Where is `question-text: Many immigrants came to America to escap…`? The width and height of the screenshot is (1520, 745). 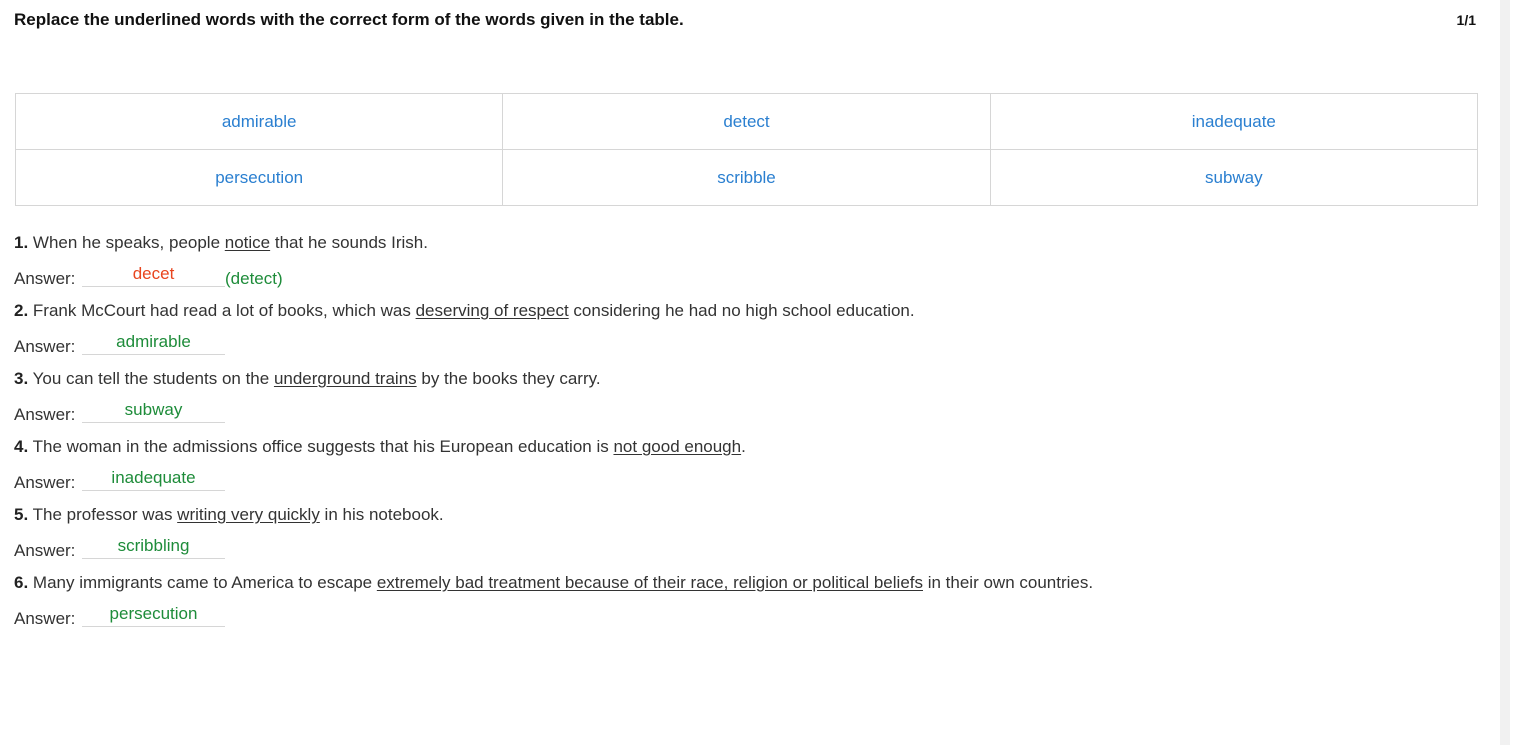 question-text: Many immigrants came to America to escap… is located at coordinates (202, 582).